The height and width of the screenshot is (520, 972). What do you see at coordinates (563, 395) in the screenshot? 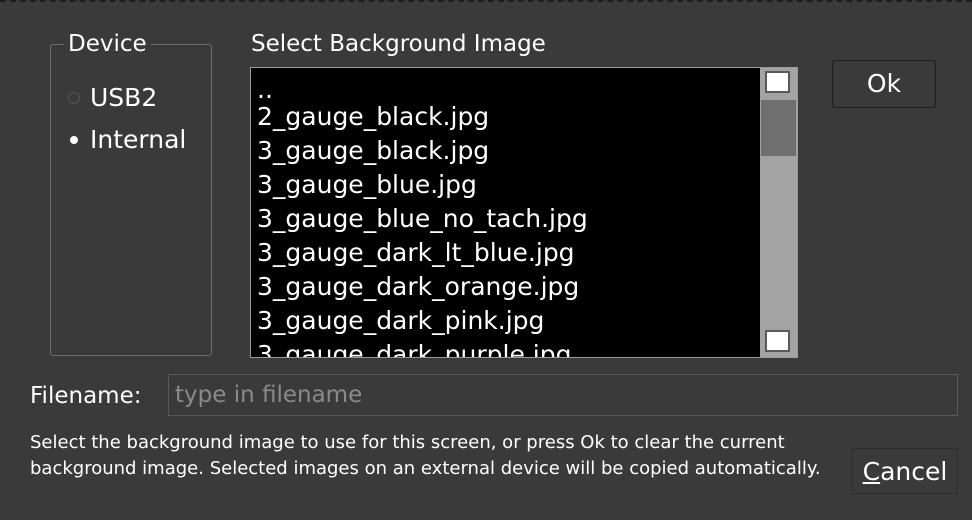
I see `filename-input` at bounding box center [563, 395].